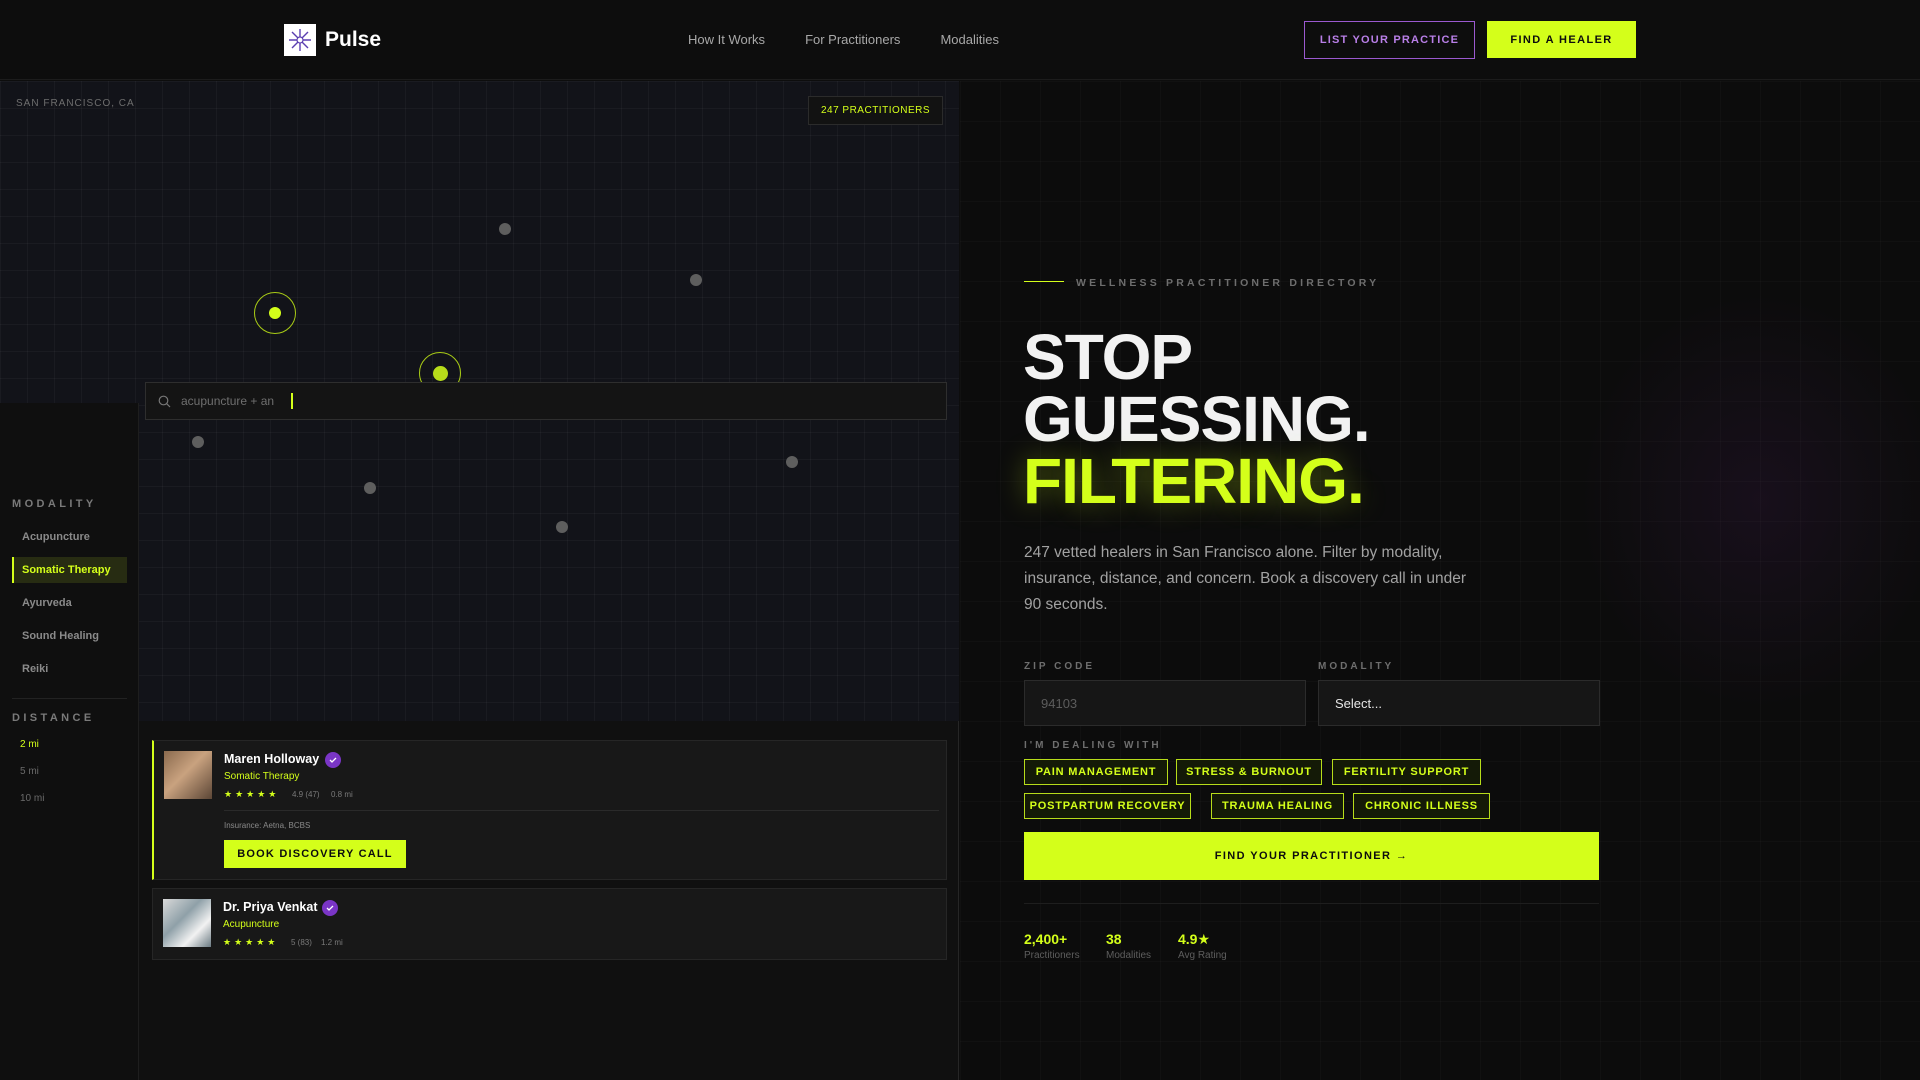 This screenshot has height=1080, width=1920. What do you see at coordinates (546, 401) in the screenshot?
I see `map-search-bar` at bounding box center [546, 401].